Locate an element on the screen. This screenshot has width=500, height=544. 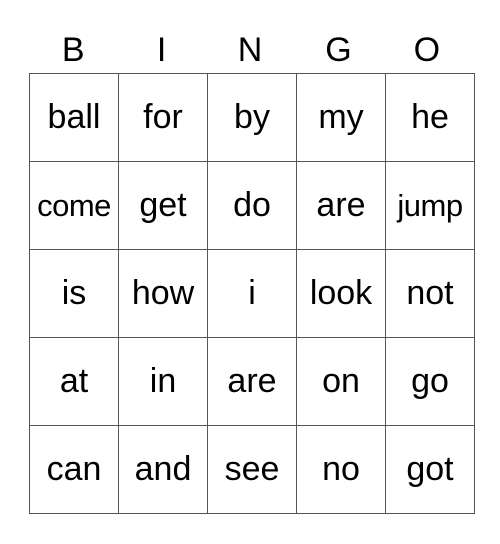
card-cell: see is located at coordinates (252, 469).